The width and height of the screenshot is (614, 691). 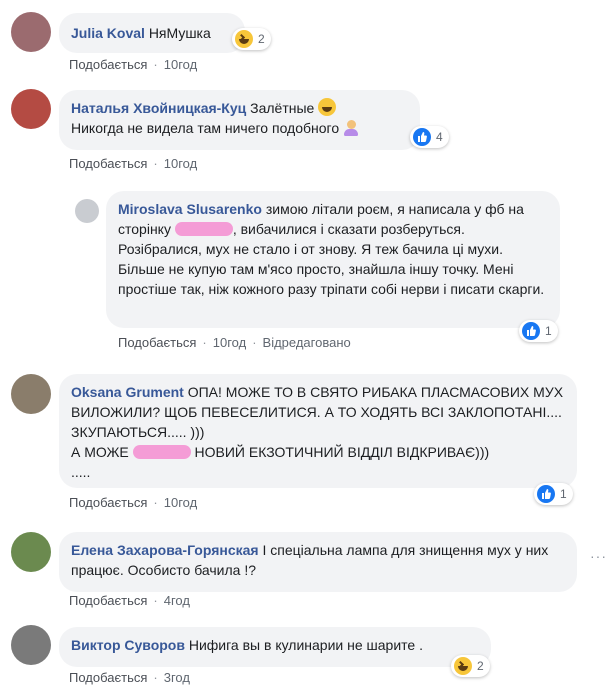 What do you see at coordinates (351, 128) in the screenshot?
I see `person-emoji-icon` at bounding box center [351, 128].